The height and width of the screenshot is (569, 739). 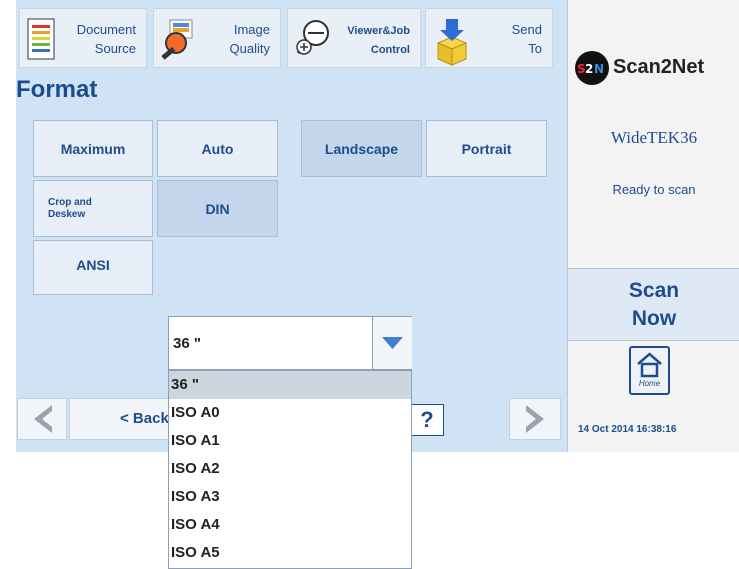 I want to click on scan2net-logo-icon: S 2 N, so click(x=592, y=68).